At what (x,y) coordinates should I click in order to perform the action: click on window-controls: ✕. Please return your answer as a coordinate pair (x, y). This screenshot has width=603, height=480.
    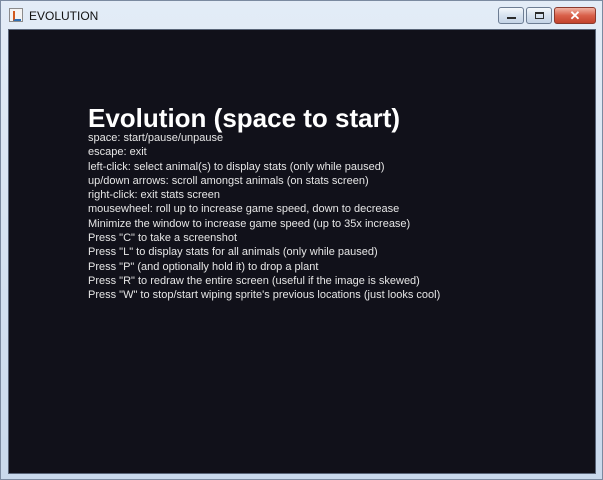
    Looking at the image, I should click on (546, 16).